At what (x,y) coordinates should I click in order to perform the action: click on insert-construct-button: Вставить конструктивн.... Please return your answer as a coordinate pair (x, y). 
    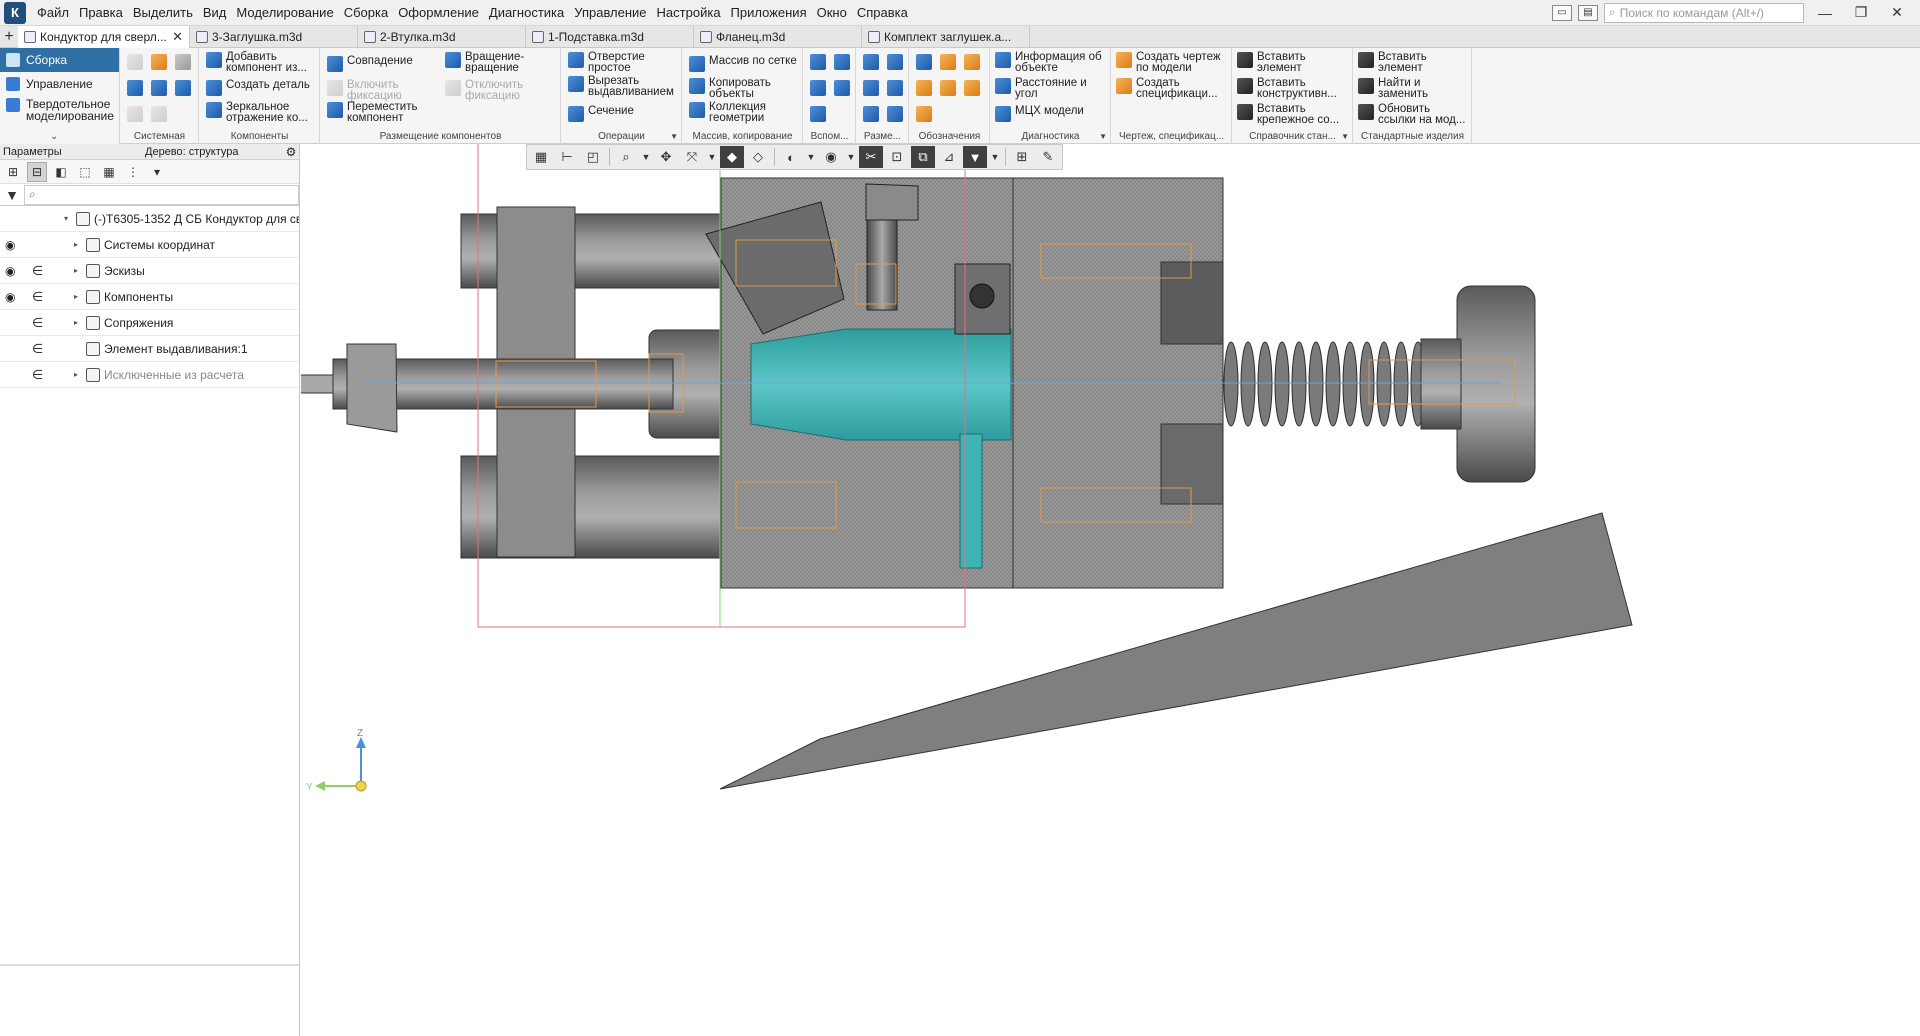
    Looking at the image, I should click on (1287, 88).